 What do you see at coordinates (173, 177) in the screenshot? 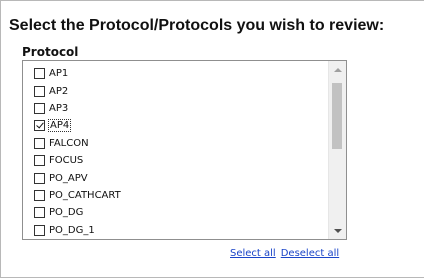
I see `protocol-option: PO_APV` at bounding box center [173, 177].